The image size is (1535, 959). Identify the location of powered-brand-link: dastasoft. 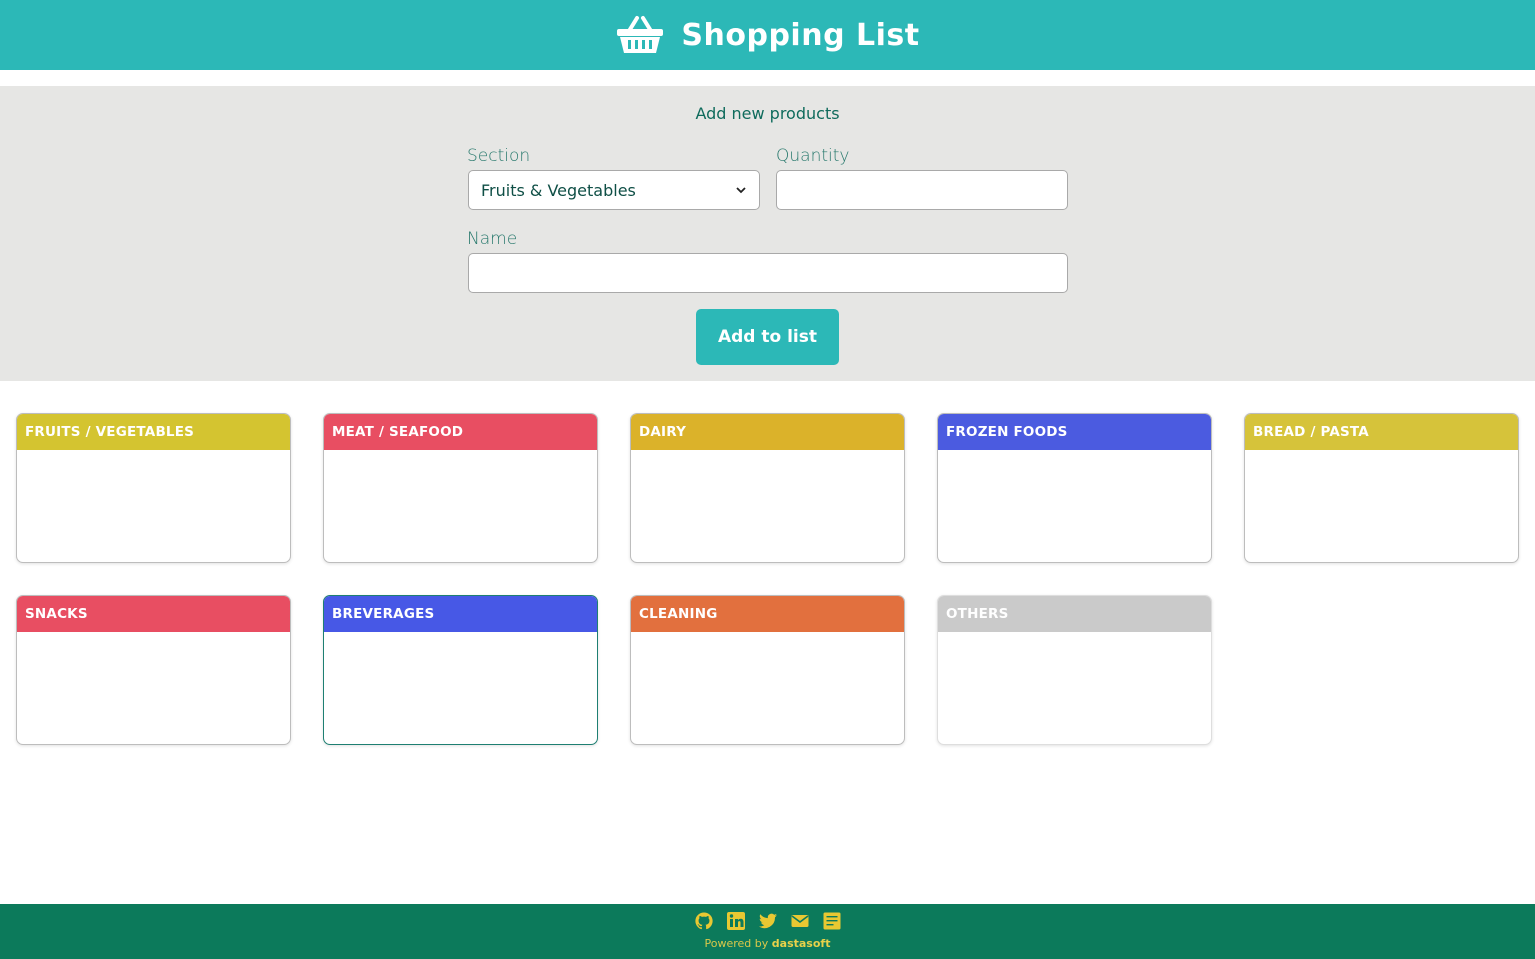
(801, 943).